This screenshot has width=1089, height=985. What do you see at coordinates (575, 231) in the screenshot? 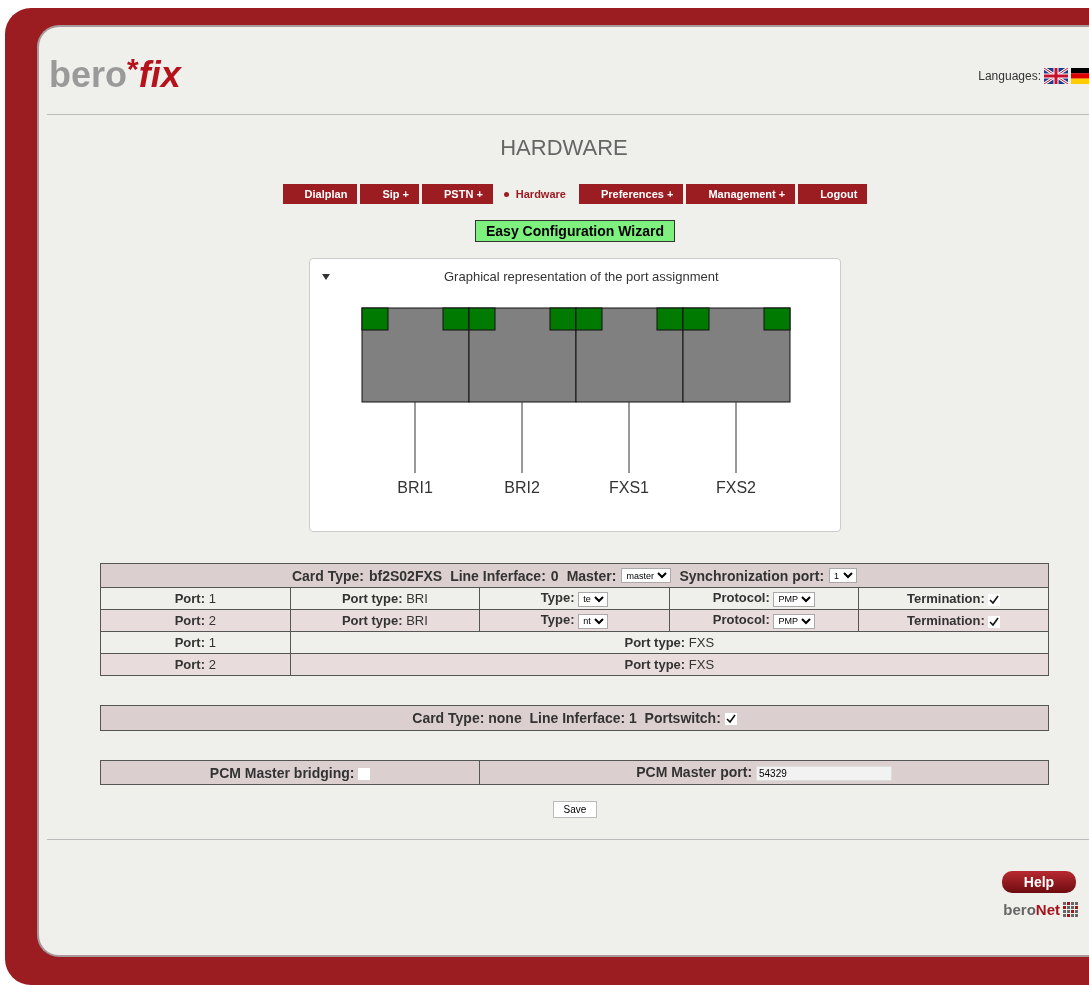
I see `wizard-button: Easy Configuration Wizard` at bounding box center [575, 231].